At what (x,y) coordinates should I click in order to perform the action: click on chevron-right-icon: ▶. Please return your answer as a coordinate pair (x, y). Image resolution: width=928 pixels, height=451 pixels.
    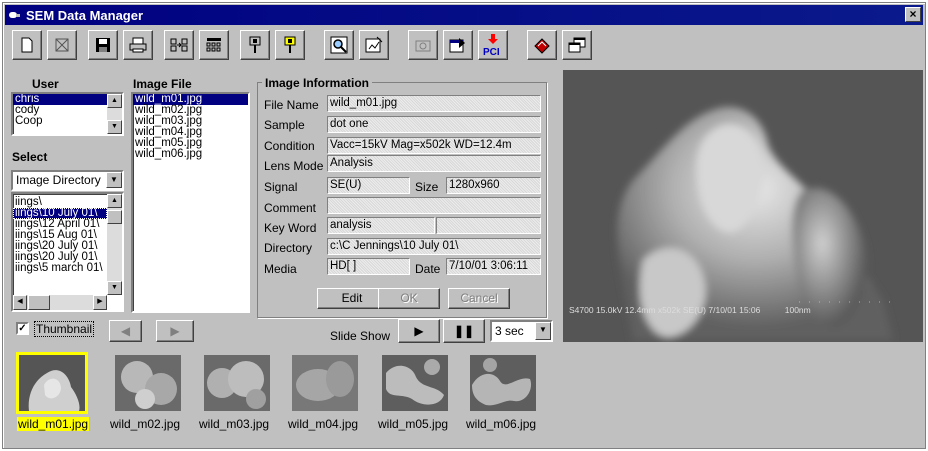
    Looking at the image, I should click on (175, 331).